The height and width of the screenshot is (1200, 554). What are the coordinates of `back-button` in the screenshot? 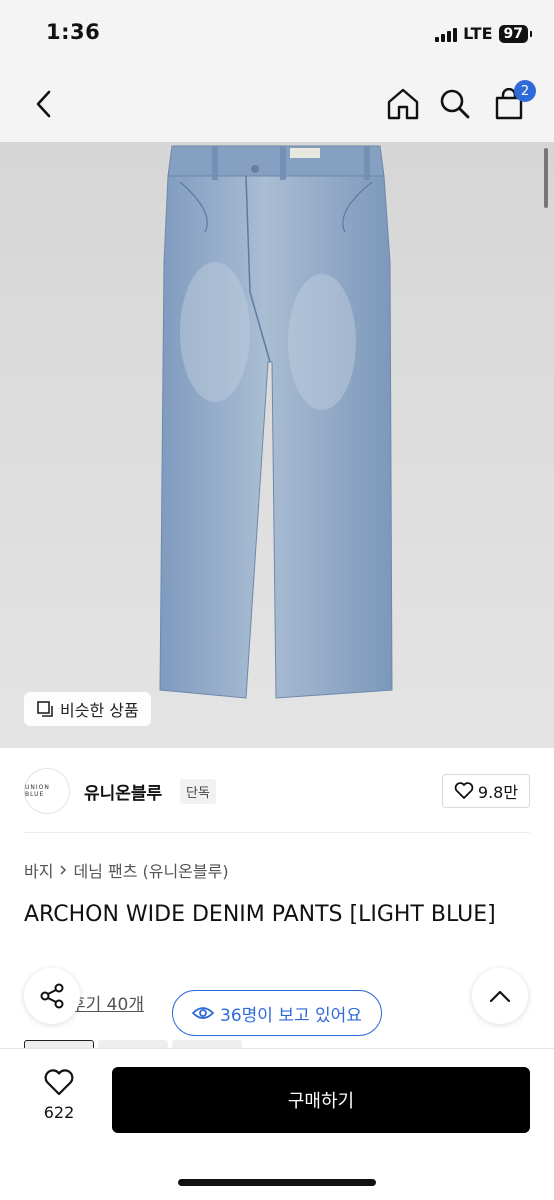 It's located at (43, 104).